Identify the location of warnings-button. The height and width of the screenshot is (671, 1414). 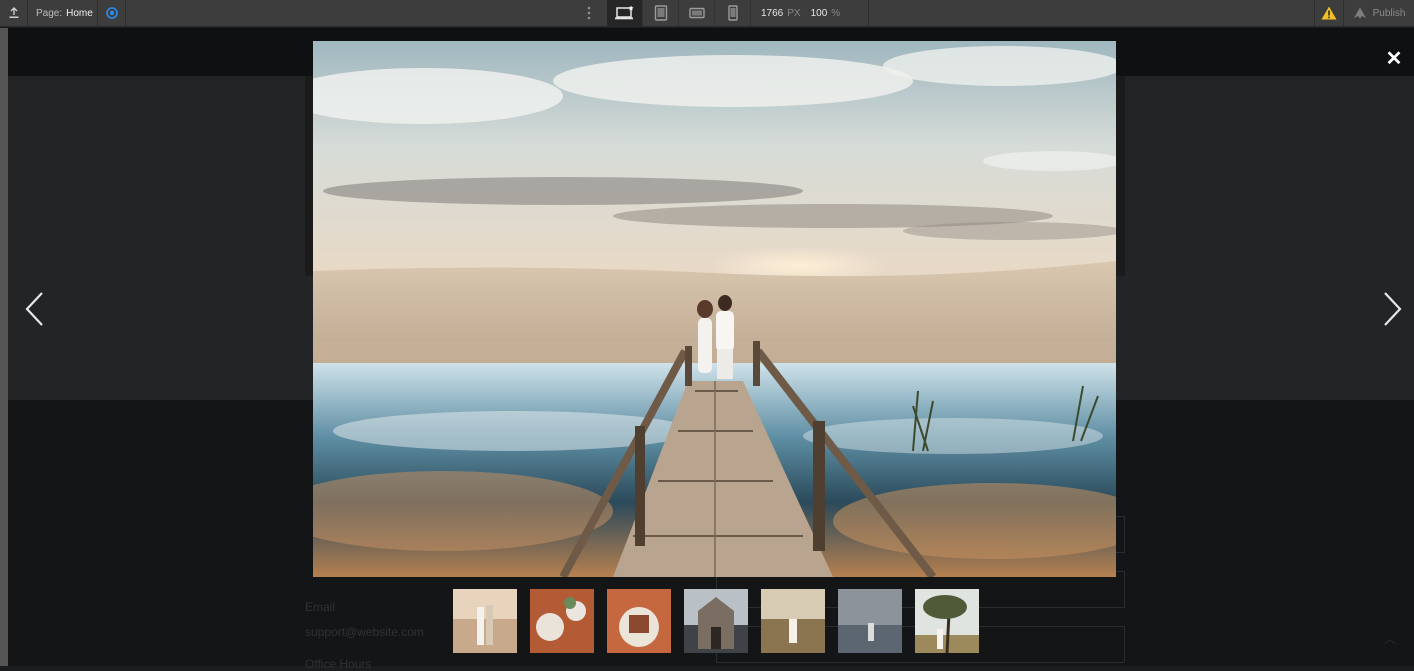
(1329, 13).